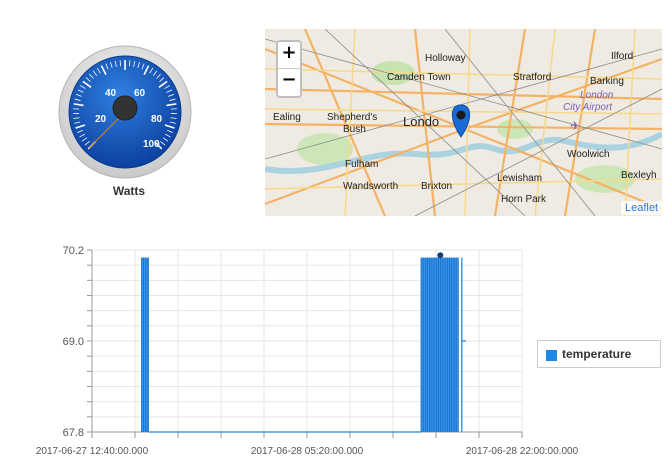 Image resolution: width=670 pixels, height=472 pixels. I want to click on map-place-label: Bush, so click(354, 129).